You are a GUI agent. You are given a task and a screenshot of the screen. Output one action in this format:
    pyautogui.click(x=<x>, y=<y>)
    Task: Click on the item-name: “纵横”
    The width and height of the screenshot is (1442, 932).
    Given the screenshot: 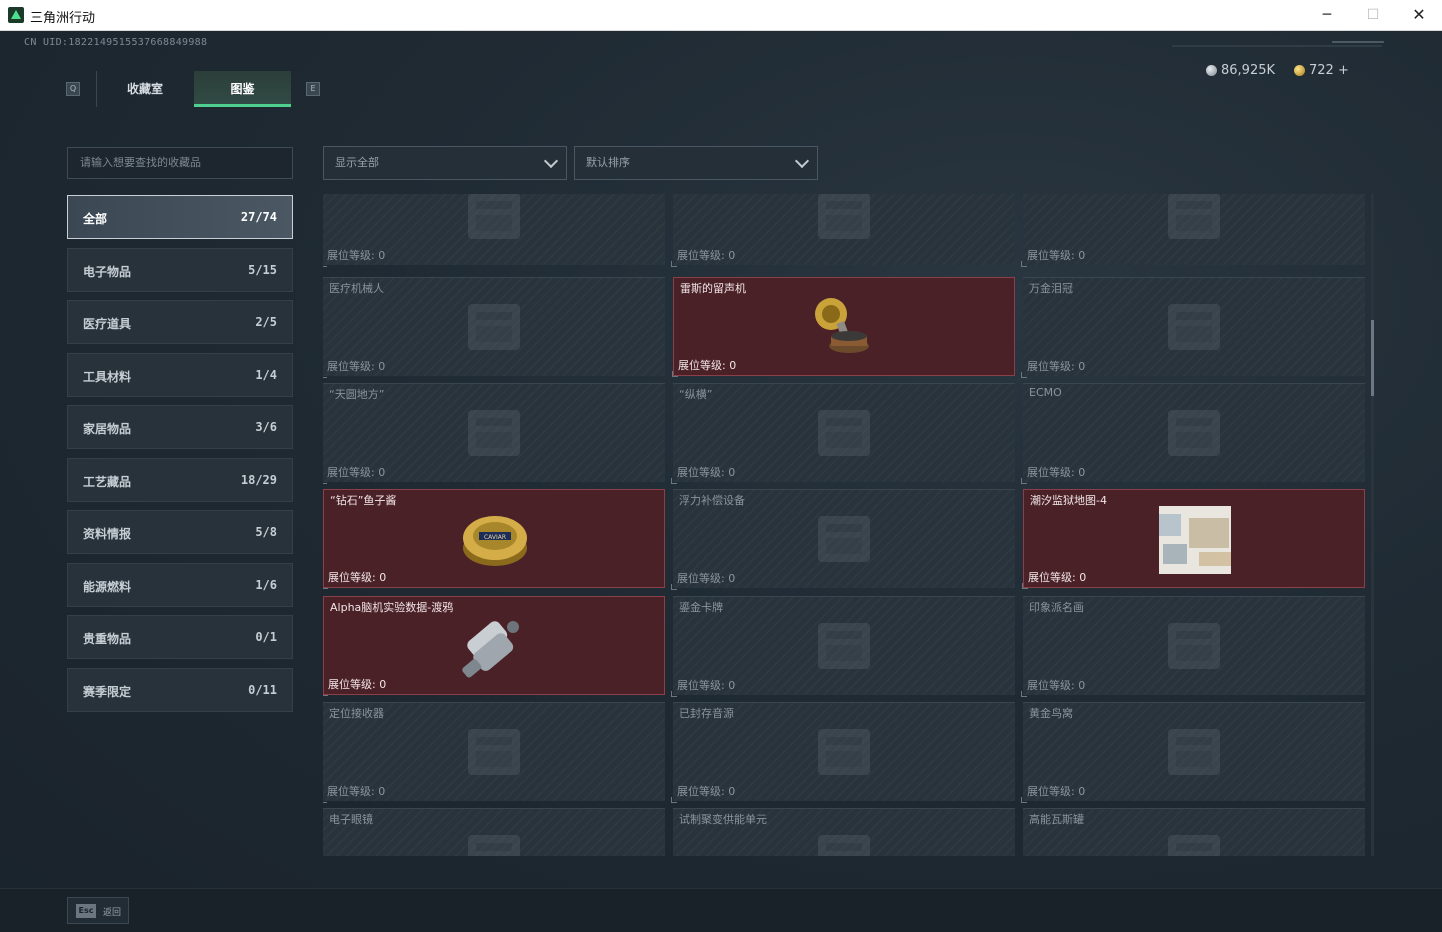 What is the action you would take?
    pyautogui.click(x=696, y=394)
    